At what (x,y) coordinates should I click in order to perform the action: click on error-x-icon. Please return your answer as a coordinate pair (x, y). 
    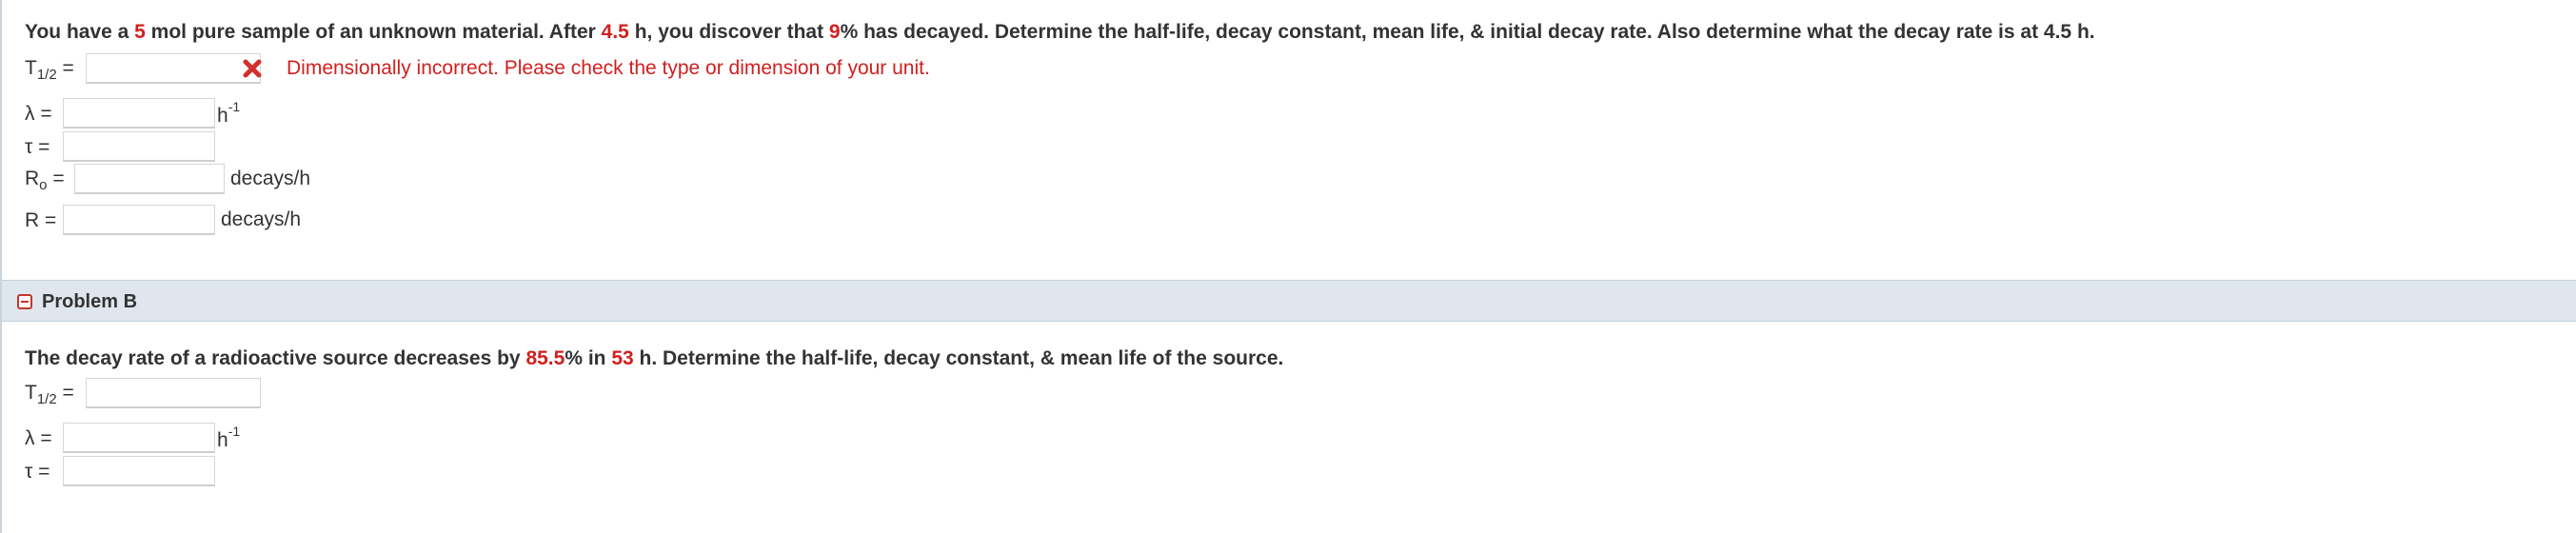
    Looking at the image, I should click on (252, 68).